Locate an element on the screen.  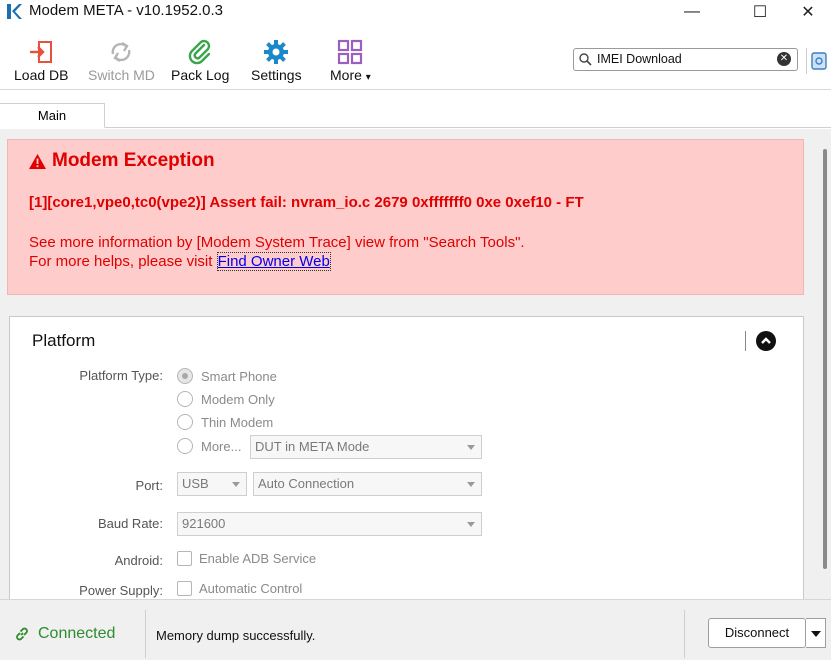
help-prefix: For more helps, please visit is located at coordinates (123, 261).